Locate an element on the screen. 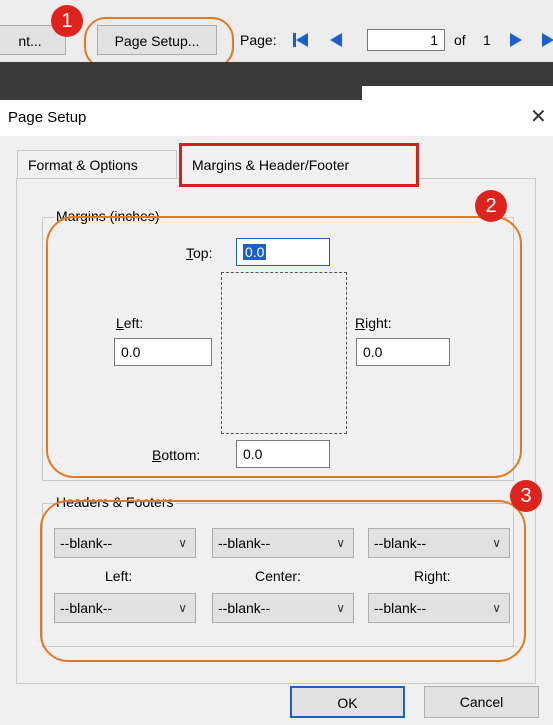 The image size is (553, 725). ok-button-label: OK is located at coordinates (347, 703).